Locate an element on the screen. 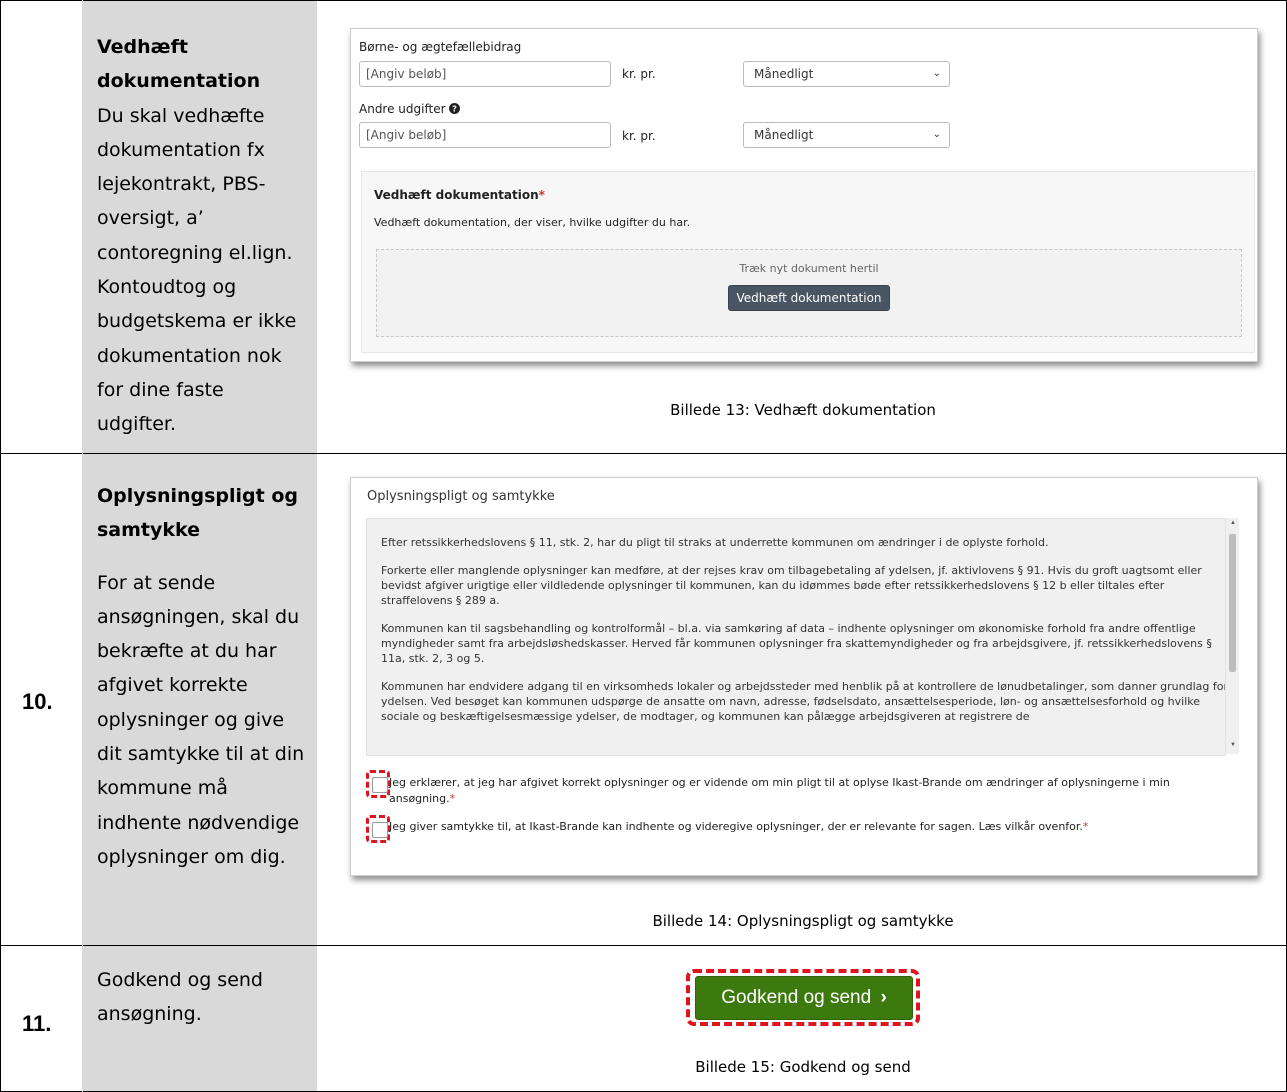 This screenshot has height=1092, width=1287. declaration-checkbox is located at coordinates (380, 785).